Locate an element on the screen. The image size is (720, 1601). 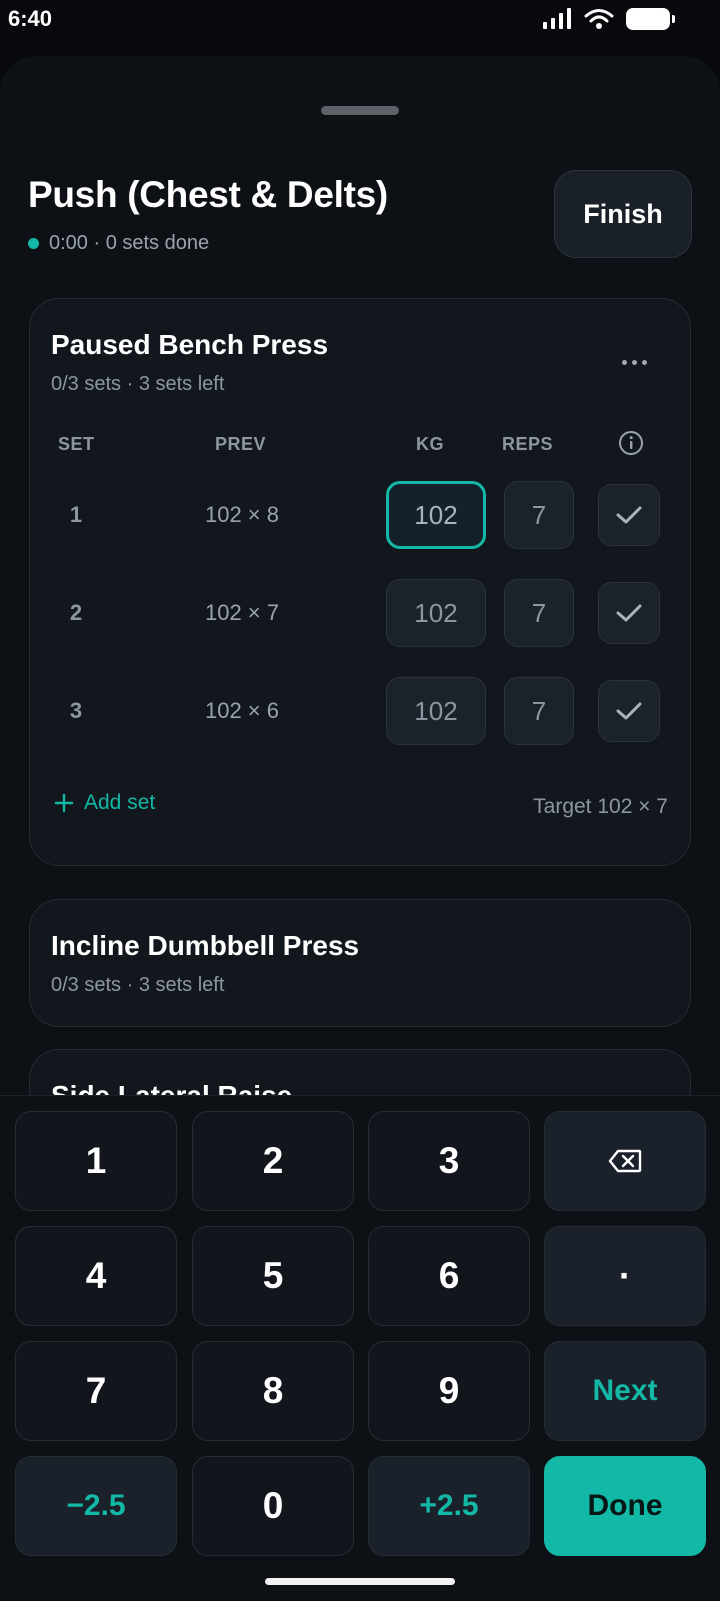
next-key: Next is located at coordinates (625, 1391).